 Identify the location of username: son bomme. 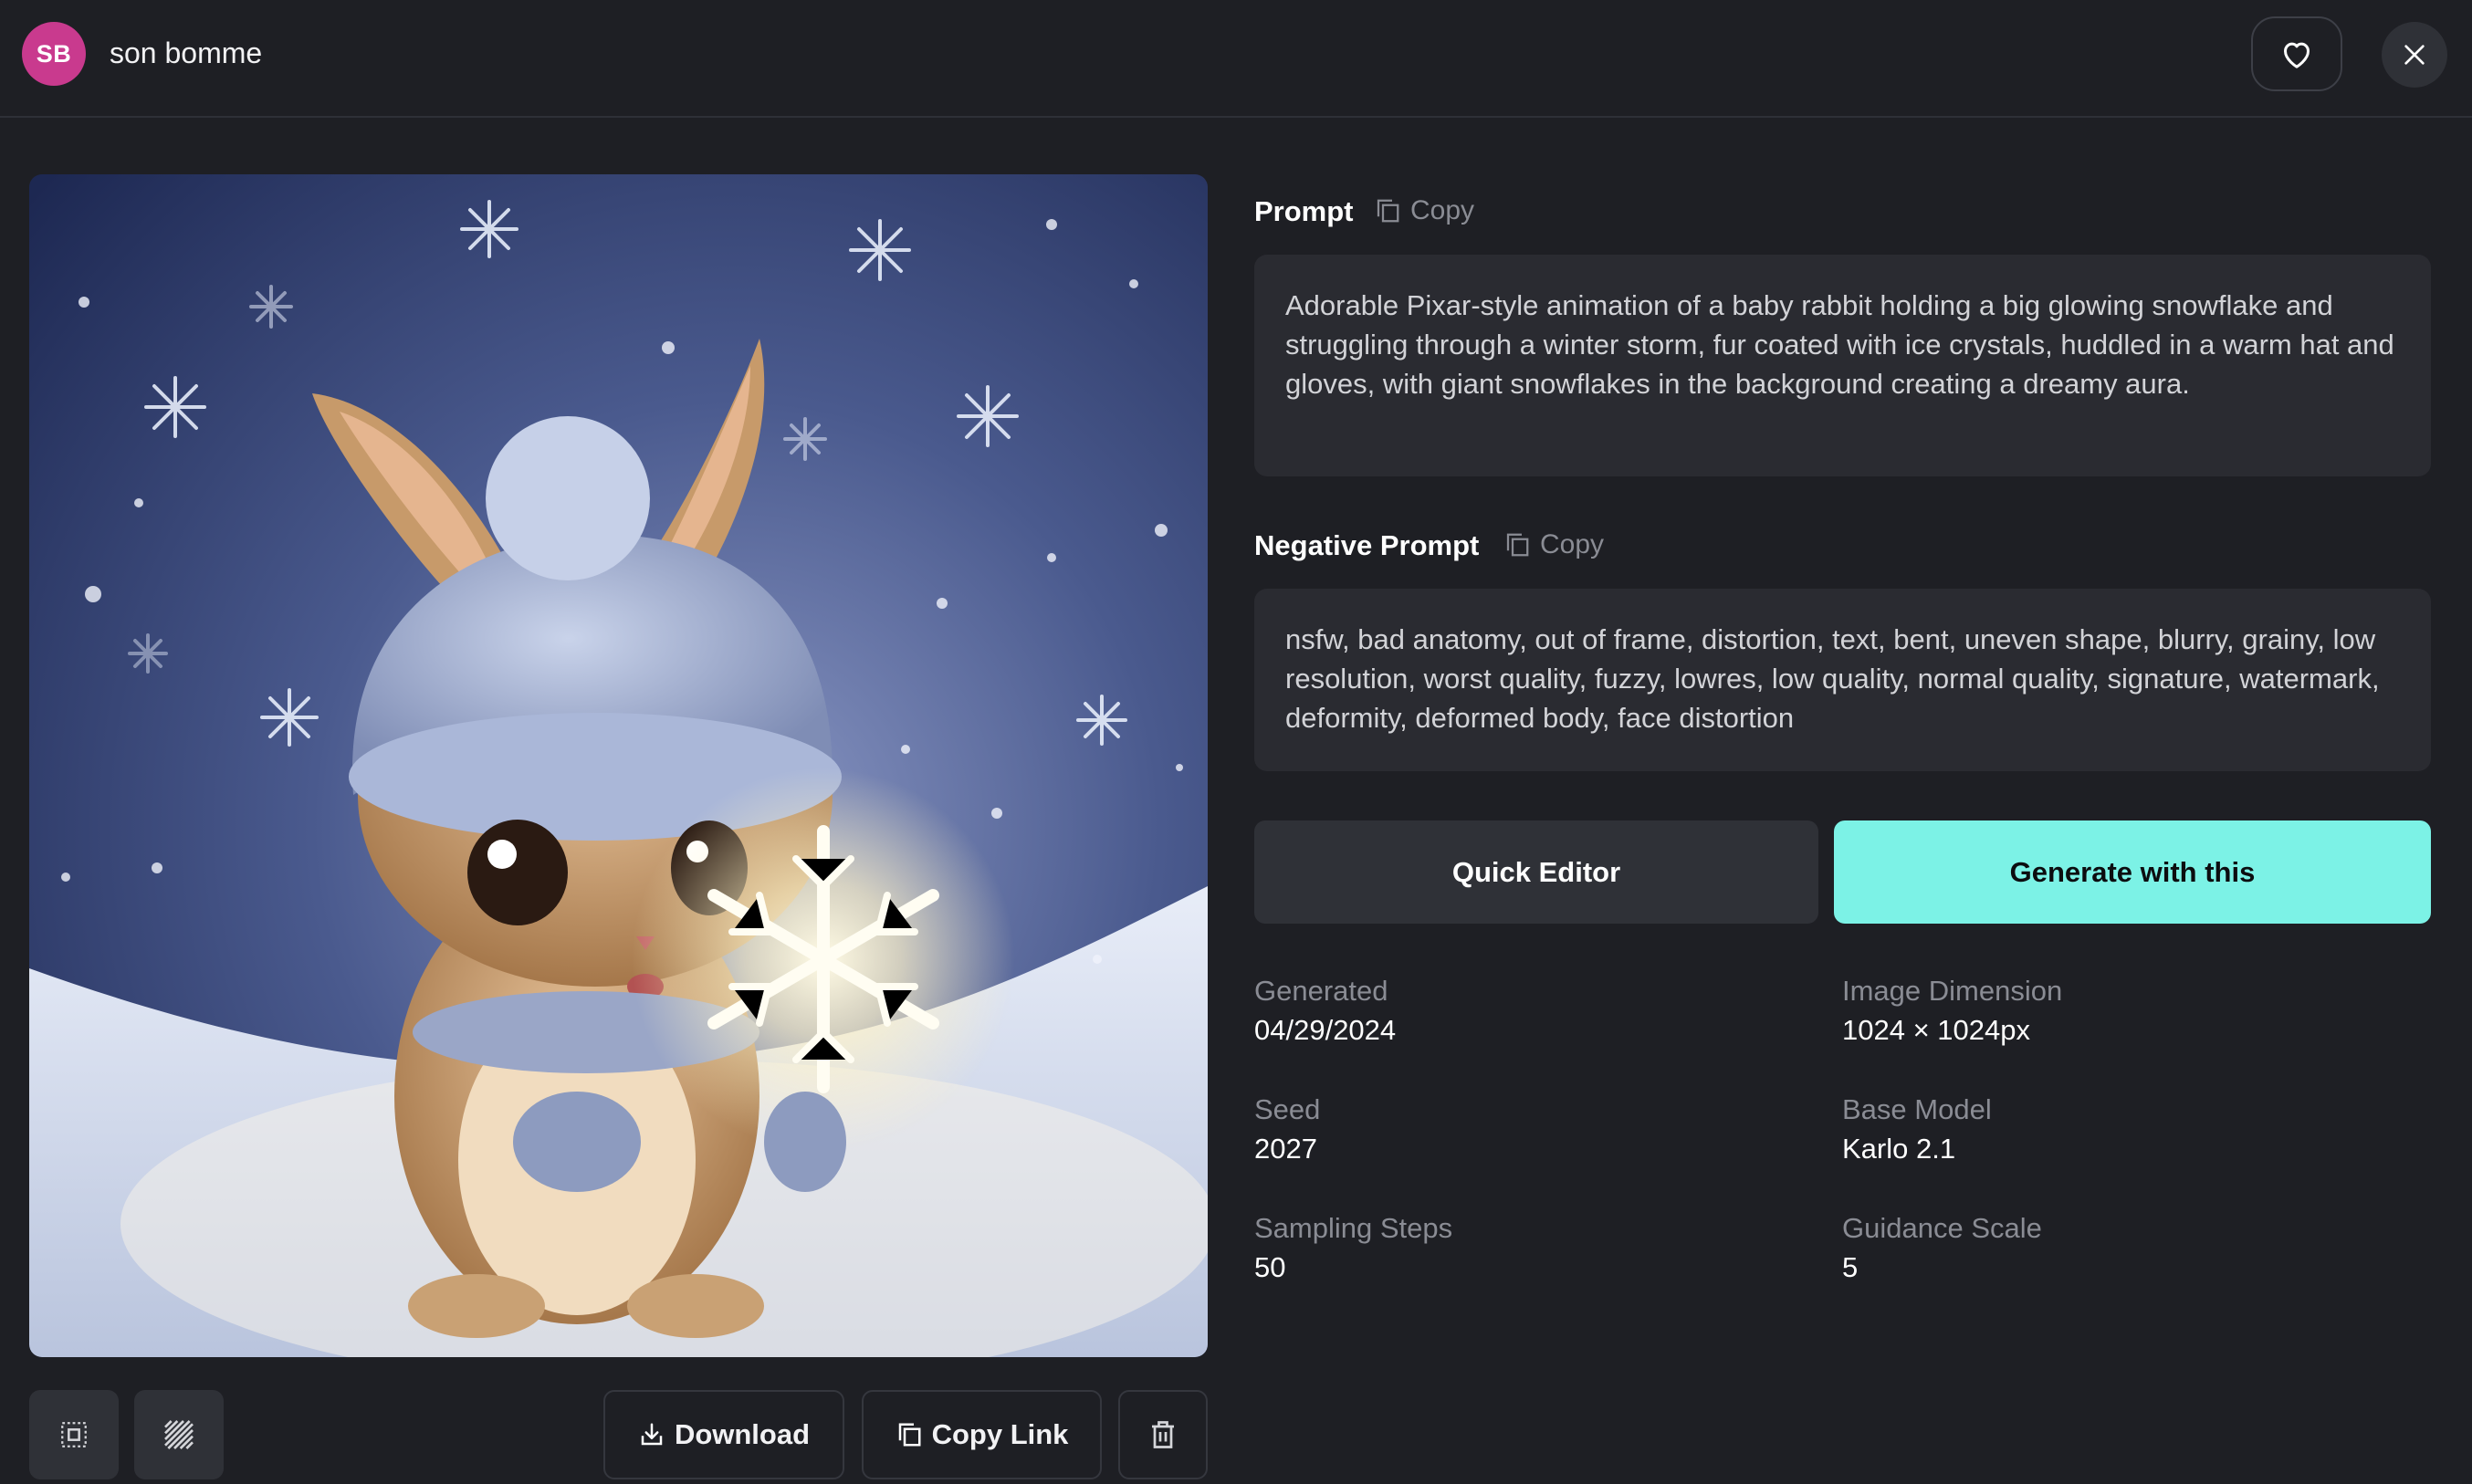
(186, 53).